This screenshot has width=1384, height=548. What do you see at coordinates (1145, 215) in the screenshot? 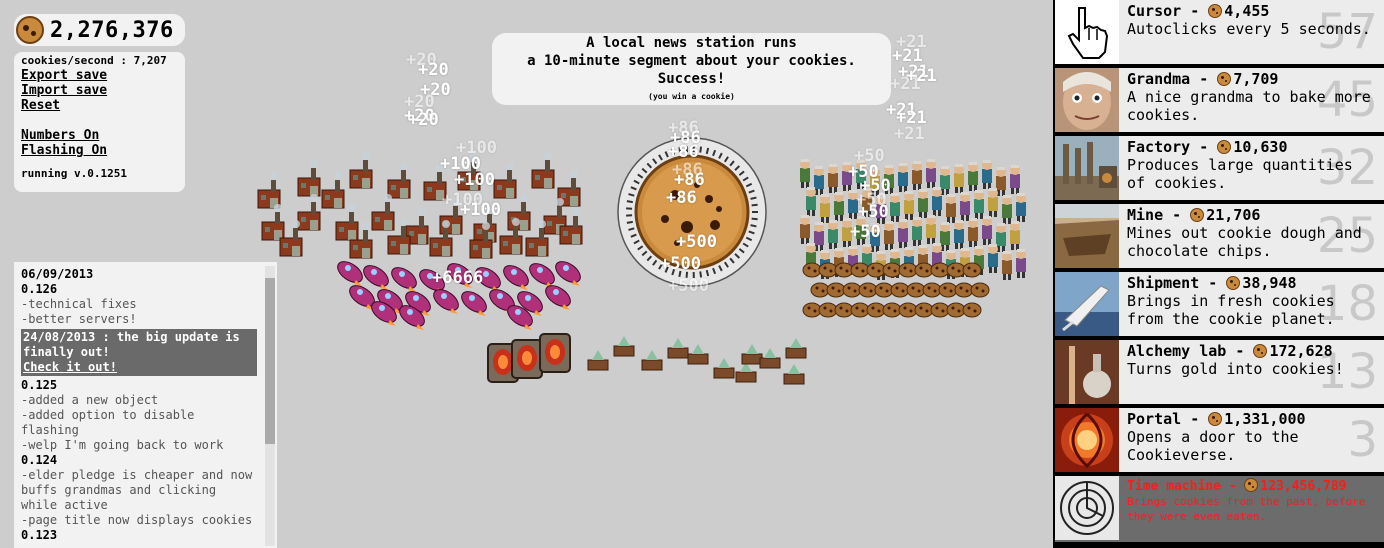
I see `building-name: Mine` at bounding box center [1145, 215].